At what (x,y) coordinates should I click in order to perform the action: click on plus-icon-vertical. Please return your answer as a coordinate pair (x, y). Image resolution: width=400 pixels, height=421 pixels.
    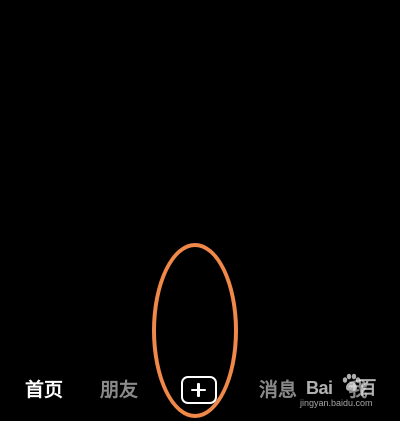
    Looking at the image, I should click on (198, 389).